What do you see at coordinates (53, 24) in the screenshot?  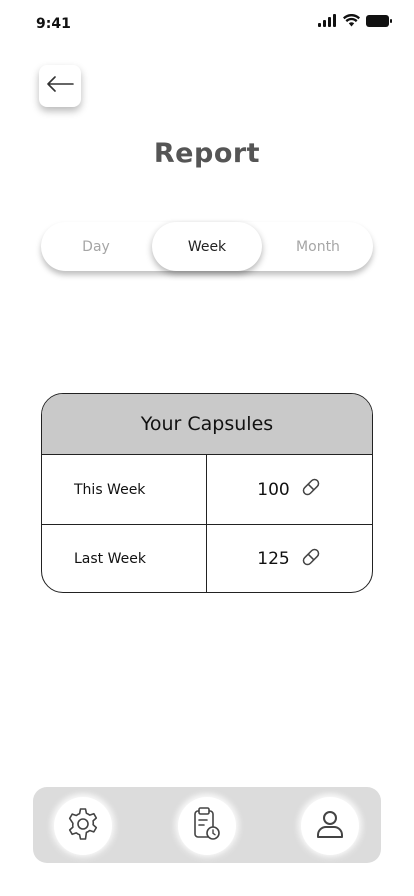 I see `status-time: 9:41` at bounding box center [53, 24].